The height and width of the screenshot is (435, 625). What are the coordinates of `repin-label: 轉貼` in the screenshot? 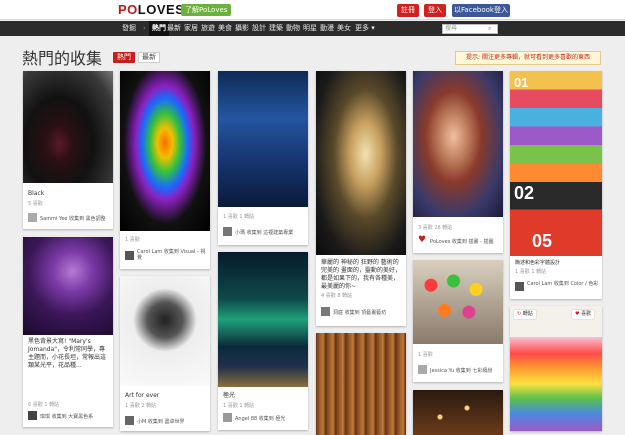 It's located at (527, 314).